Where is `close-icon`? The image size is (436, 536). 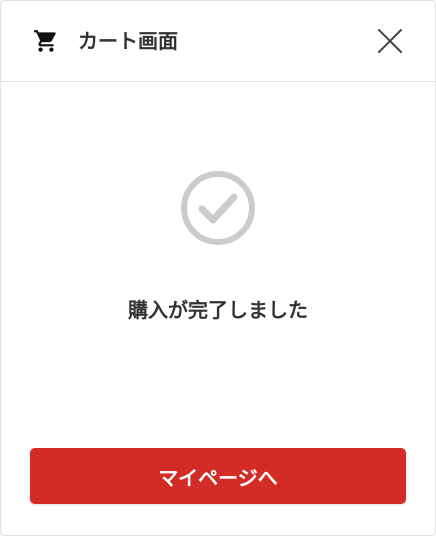 close-icon is located at coordinates (390, 45).